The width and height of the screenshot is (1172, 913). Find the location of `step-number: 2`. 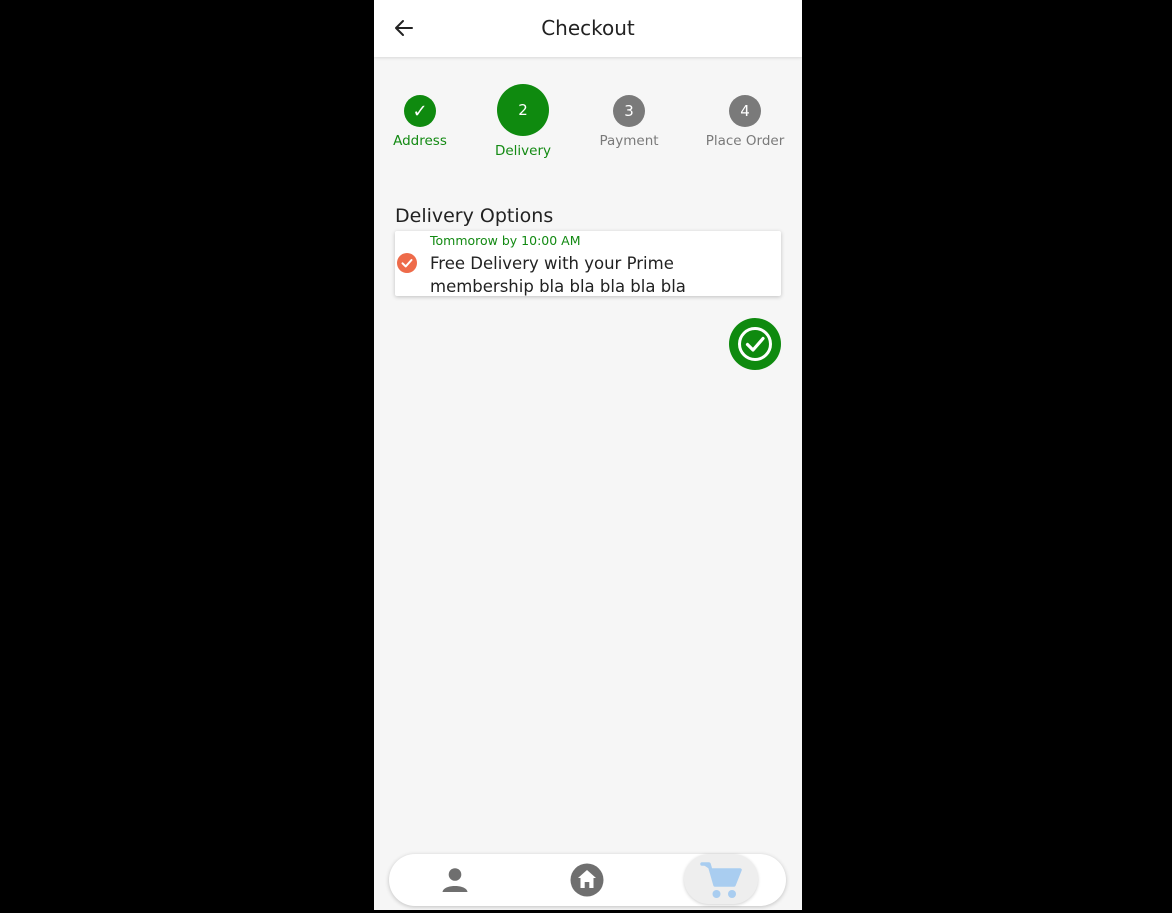

step-number: 2 is located at coordinates (523, 110).